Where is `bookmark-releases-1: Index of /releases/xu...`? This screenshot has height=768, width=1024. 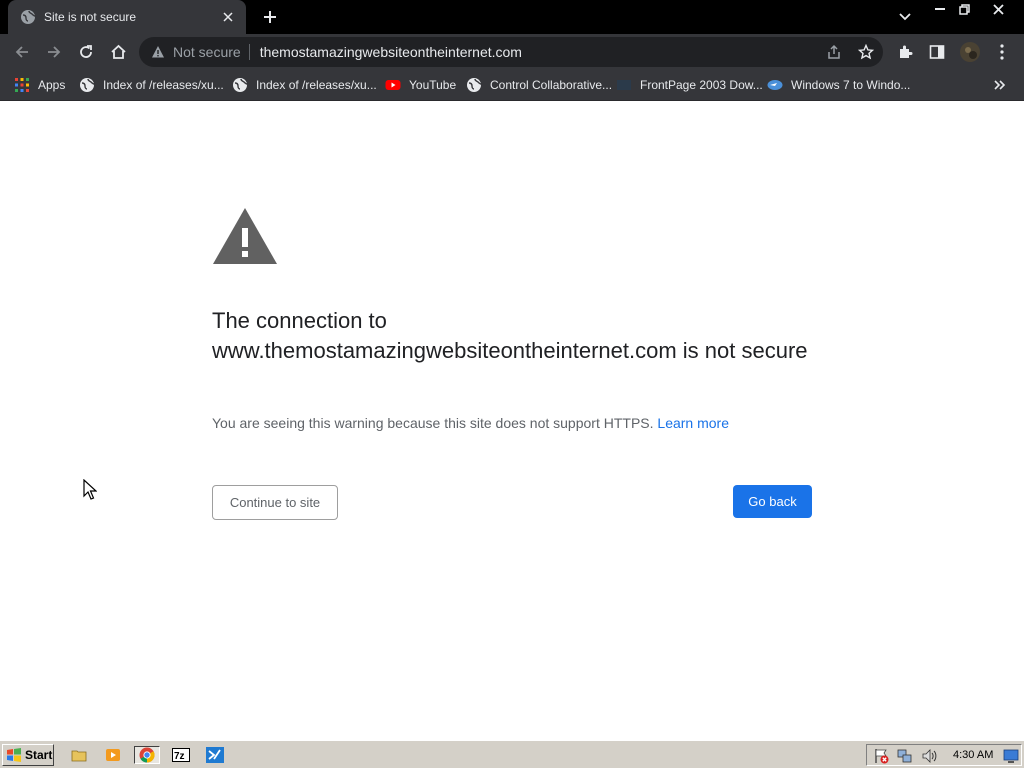 bookmark-releases-1: Index of /releases/xu... is located at coordinates (151, 85).